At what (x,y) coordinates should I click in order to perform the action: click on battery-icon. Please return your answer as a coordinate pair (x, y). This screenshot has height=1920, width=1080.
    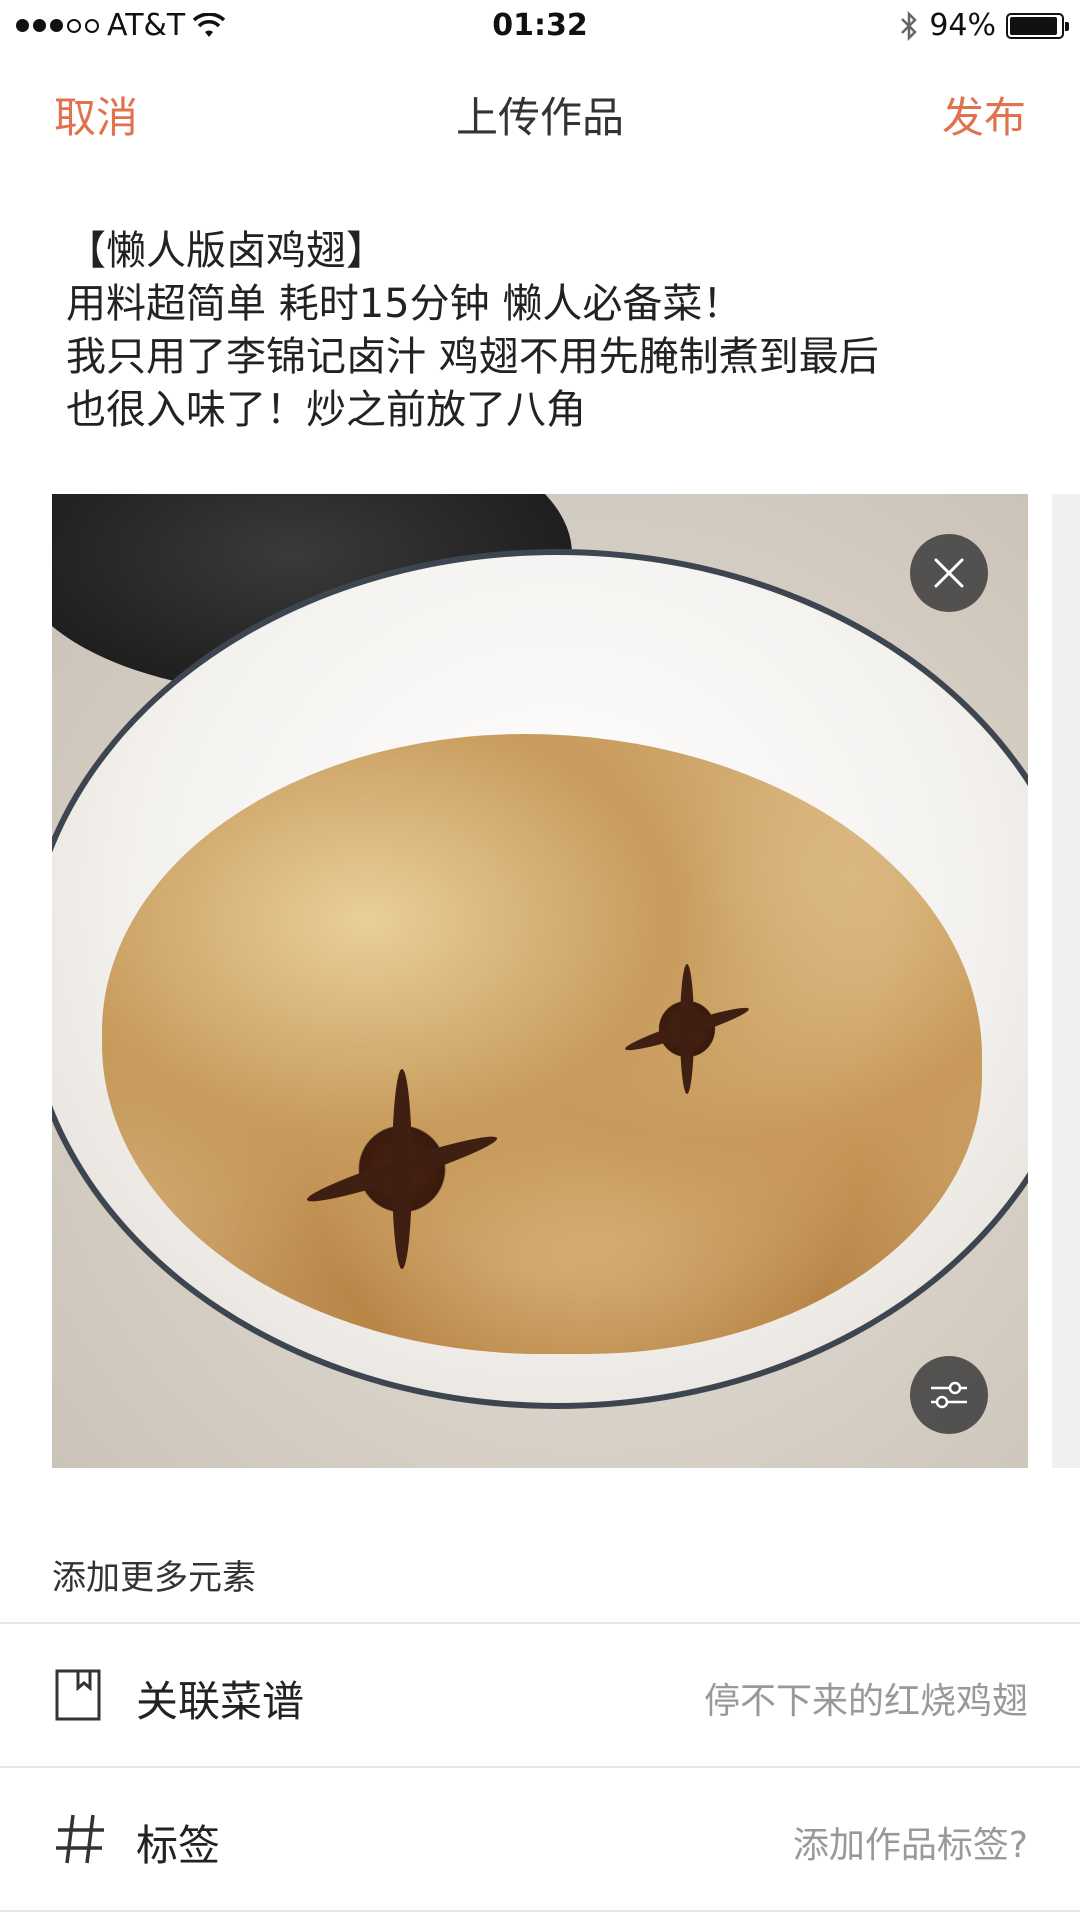
    Looking at the image, I should click on (1037, 25).